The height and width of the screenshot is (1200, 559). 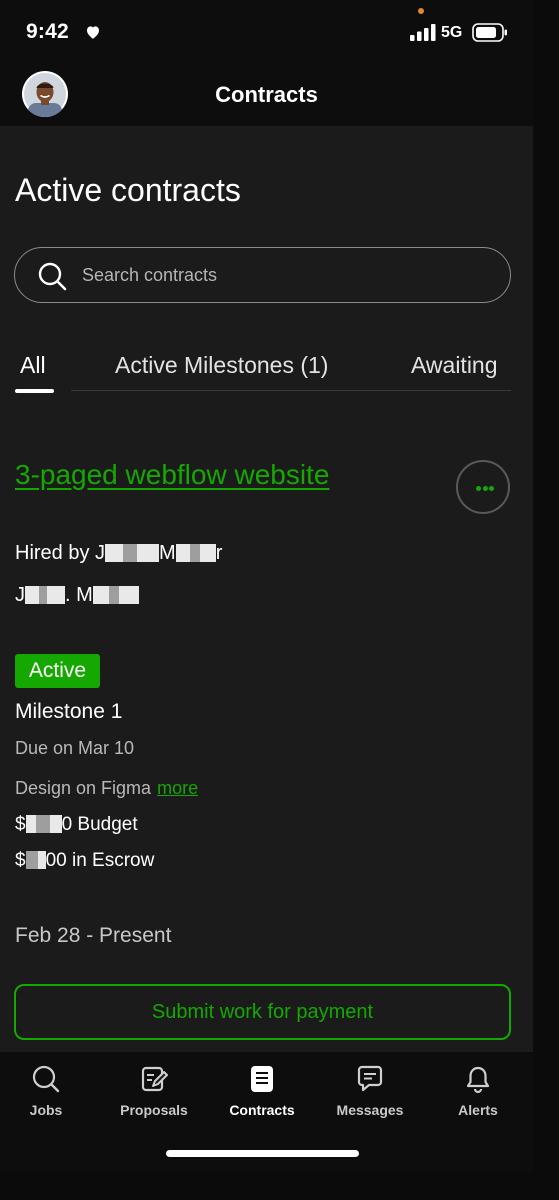 What do you see at coordinates (370, 1078) in the screenshot?
I see `messages-icon` at bounding box center [370, 1078].